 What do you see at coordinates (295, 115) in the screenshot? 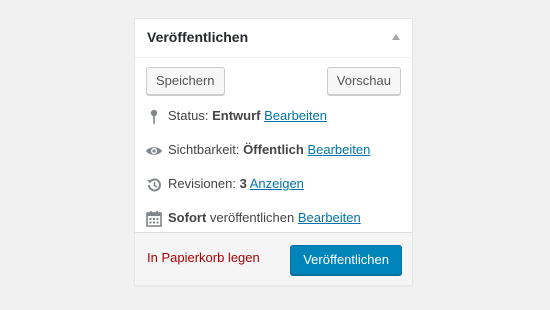
I see `edit-status-link: Bearbeiten` at bounding box center [295, 115].